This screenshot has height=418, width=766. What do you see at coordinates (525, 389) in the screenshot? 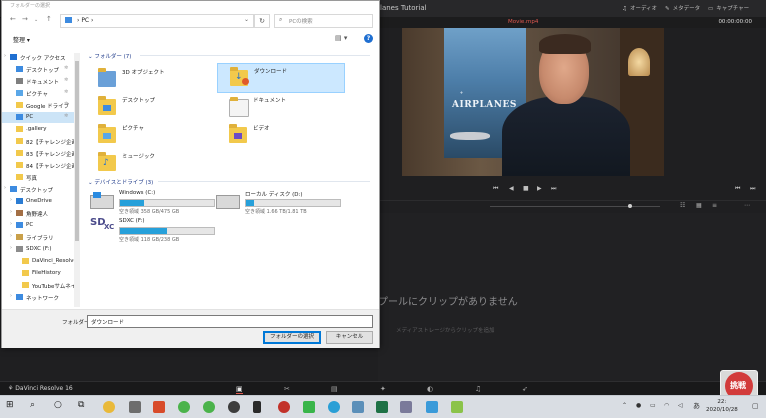
I see `deliver-page-icon: ➶` at bounding box center [525, 389].